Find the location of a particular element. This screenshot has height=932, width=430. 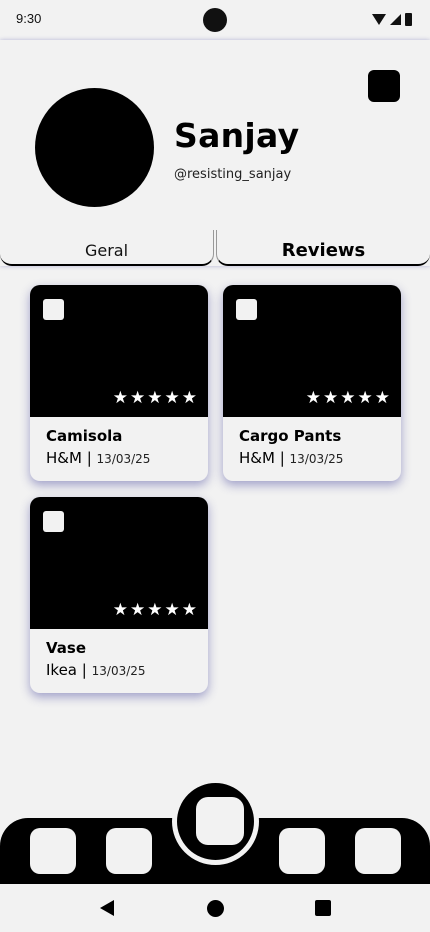

review-card: ★ ★ ★ ★ ★ Cargo Pants H&M | 13/03/25 is located at coordinates (312, 383).